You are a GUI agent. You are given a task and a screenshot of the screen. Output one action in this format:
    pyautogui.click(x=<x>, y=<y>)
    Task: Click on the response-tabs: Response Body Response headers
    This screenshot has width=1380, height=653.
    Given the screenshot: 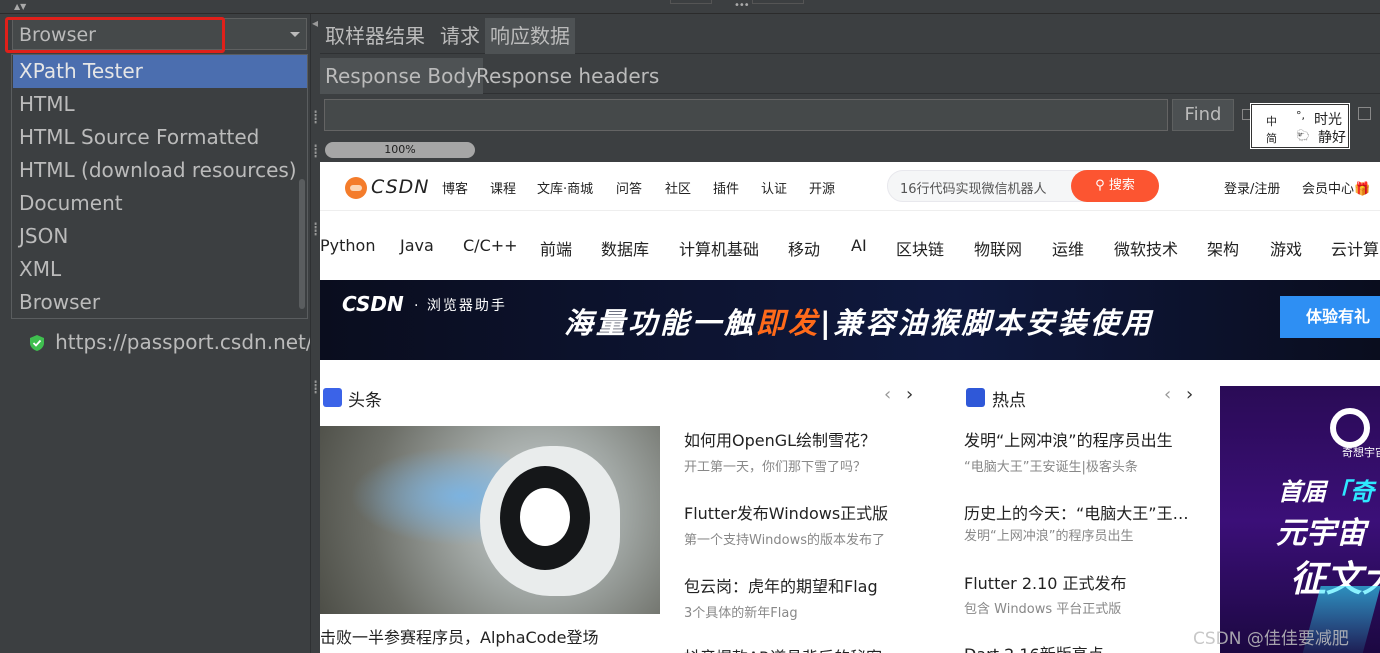 What is the action you would take?
    pyautogui.click(x=850, y=75)
    